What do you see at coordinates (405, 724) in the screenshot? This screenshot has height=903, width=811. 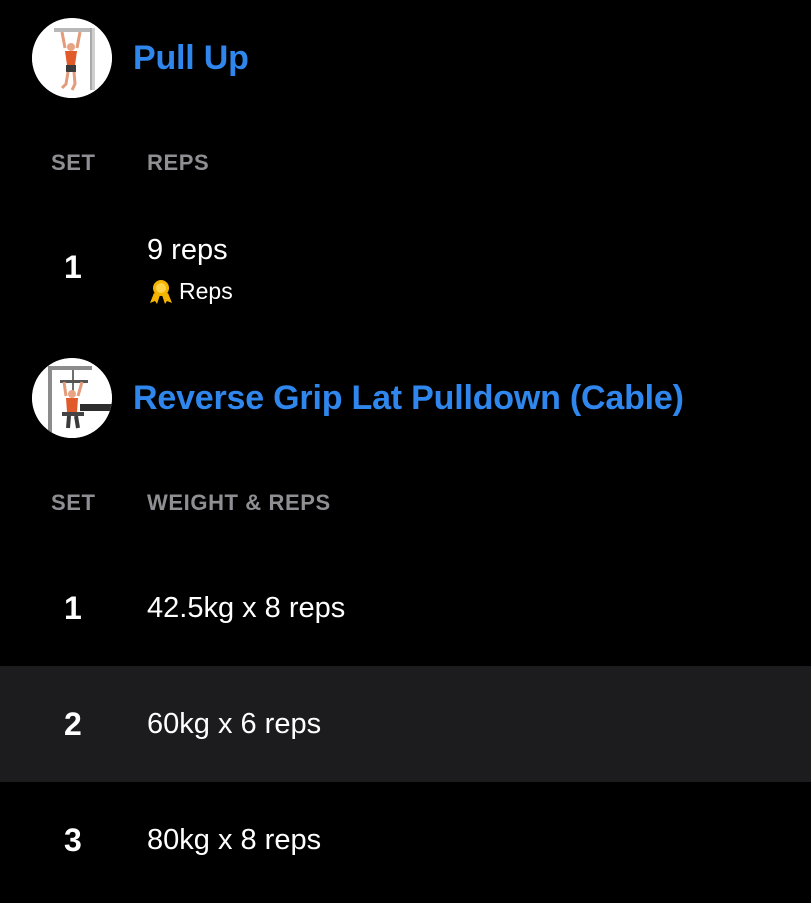 I see `set-row: 2 60kg x 6 reps` at bounding box center [405, 724].